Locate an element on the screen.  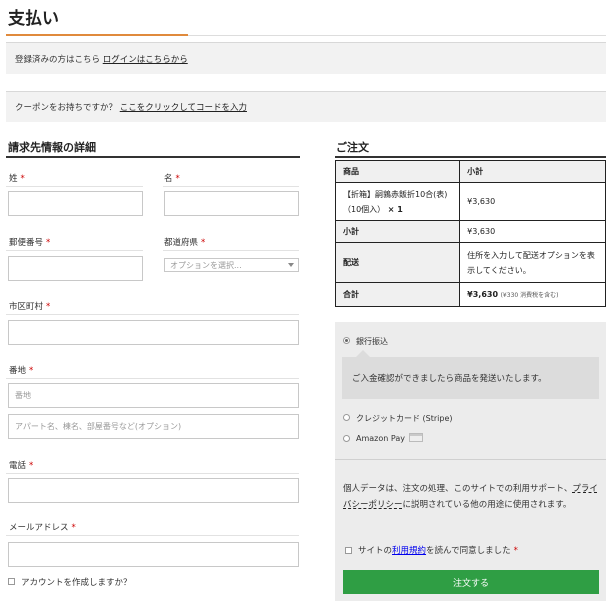
last-name-label: 姓 * is located at coordinates (17, 179).